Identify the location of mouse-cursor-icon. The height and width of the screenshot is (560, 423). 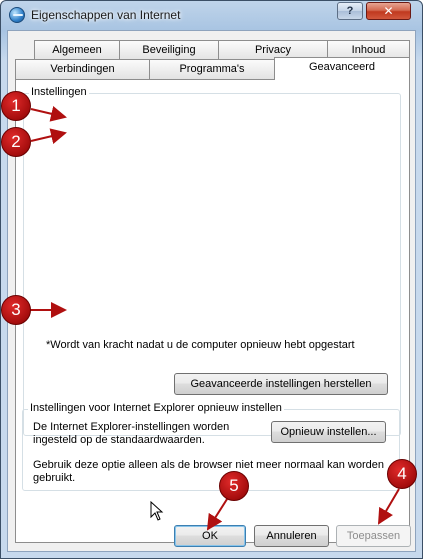
(157, 511).